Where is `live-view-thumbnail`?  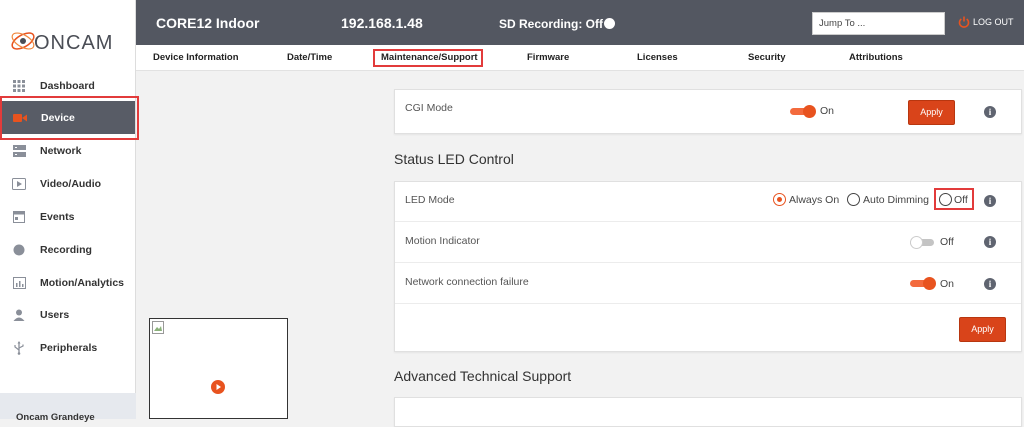
live-view-thumbnail is located at coordinates (218, 368).